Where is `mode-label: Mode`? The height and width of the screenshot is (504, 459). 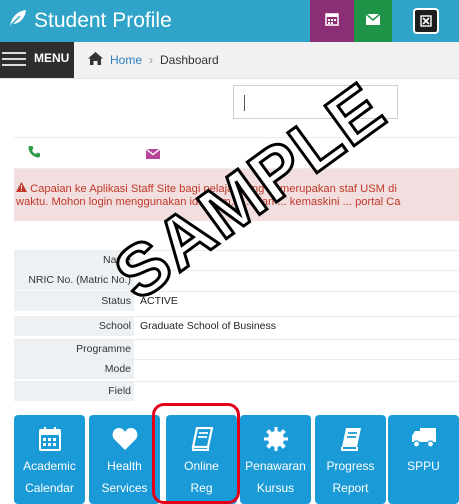
mode-label: Mode is located at coordinates (74, 369).